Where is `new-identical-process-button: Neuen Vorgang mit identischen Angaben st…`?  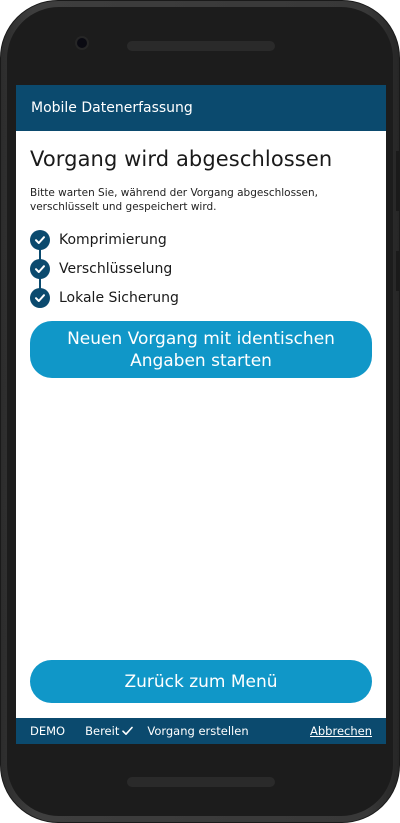
new-identical-process-button: Neuen Vorgang mit identischen Angaben st… is located at coordinates (201, 349).